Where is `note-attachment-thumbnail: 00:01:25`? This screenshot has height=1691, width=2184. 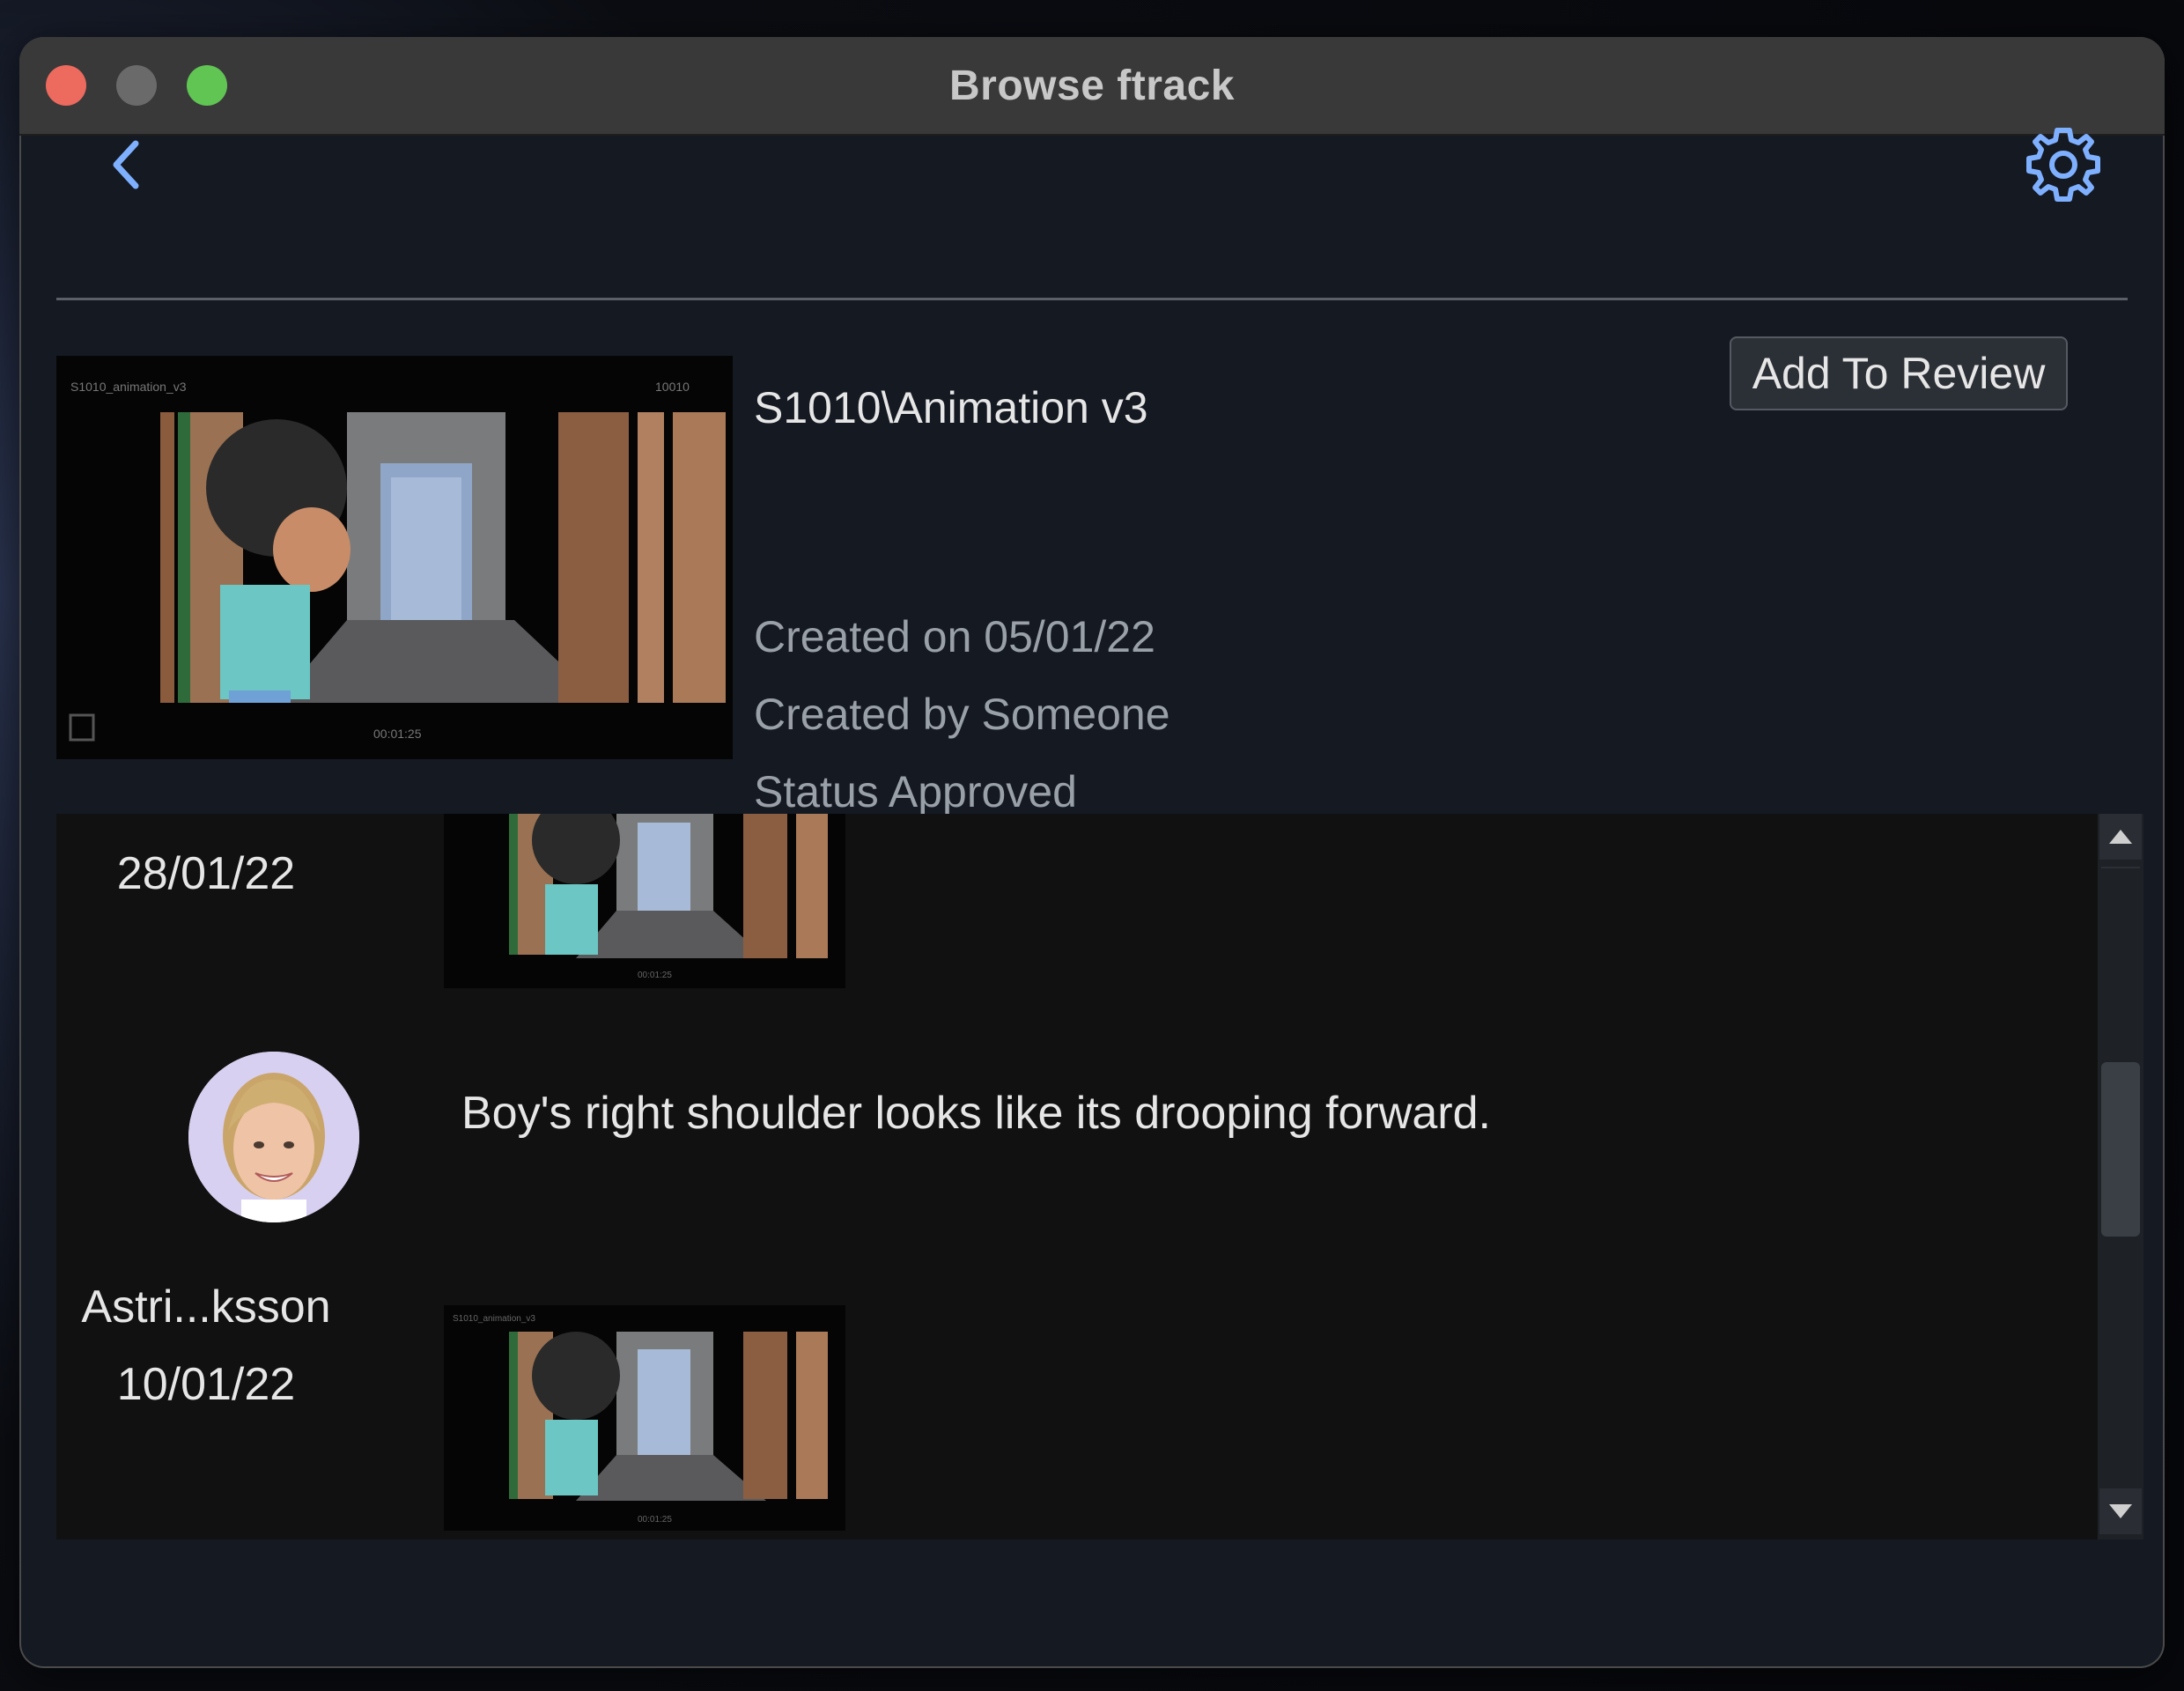 note-attachment-thumbnail: 00:01:25 is located at coordinates (644, 901).